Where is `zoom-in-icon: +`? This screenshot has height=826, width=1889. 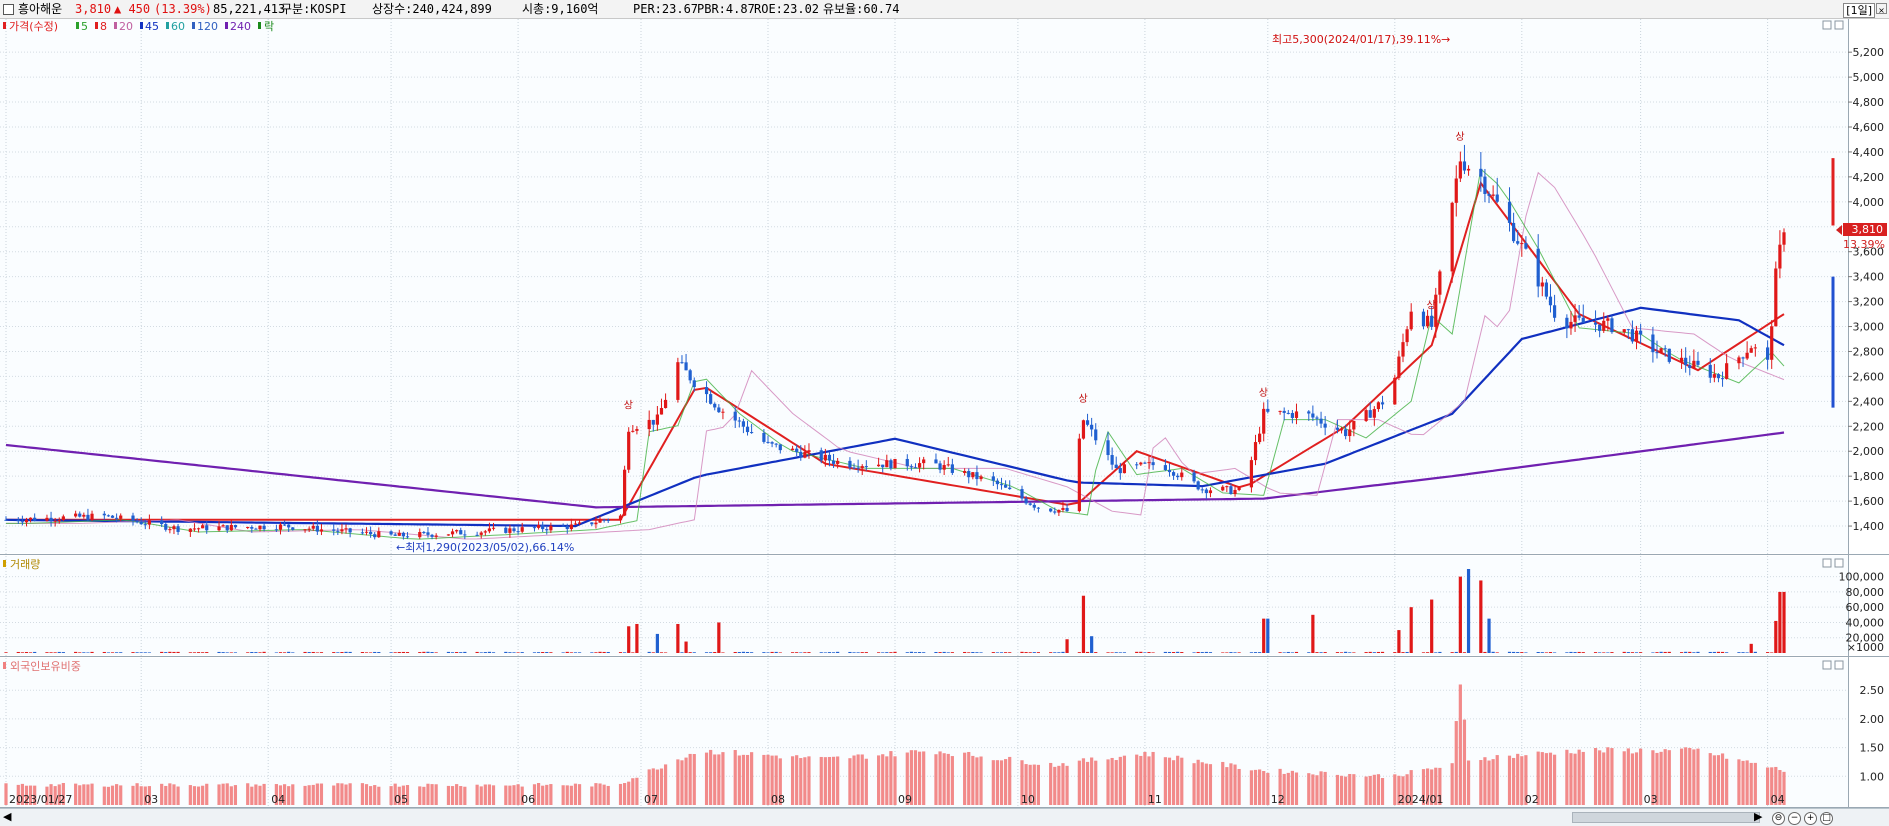
zoom-in-icon: + is located at coordinates (1810, 818).